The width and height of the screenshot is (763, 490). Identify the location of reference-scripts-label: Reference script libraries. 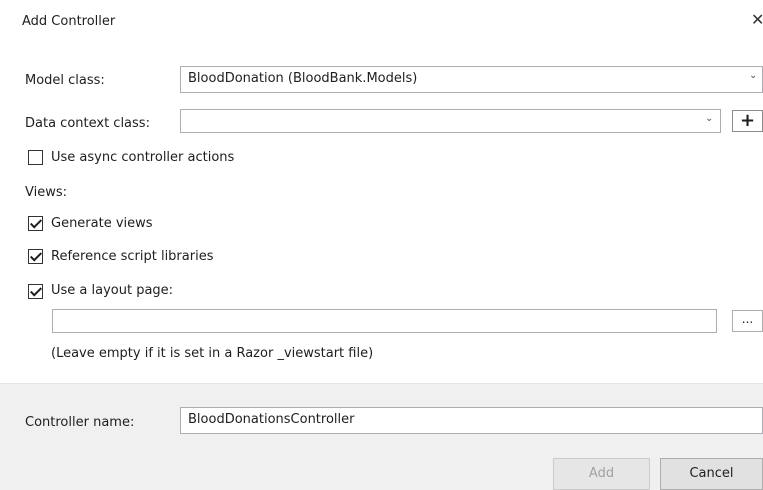
(132, 256).